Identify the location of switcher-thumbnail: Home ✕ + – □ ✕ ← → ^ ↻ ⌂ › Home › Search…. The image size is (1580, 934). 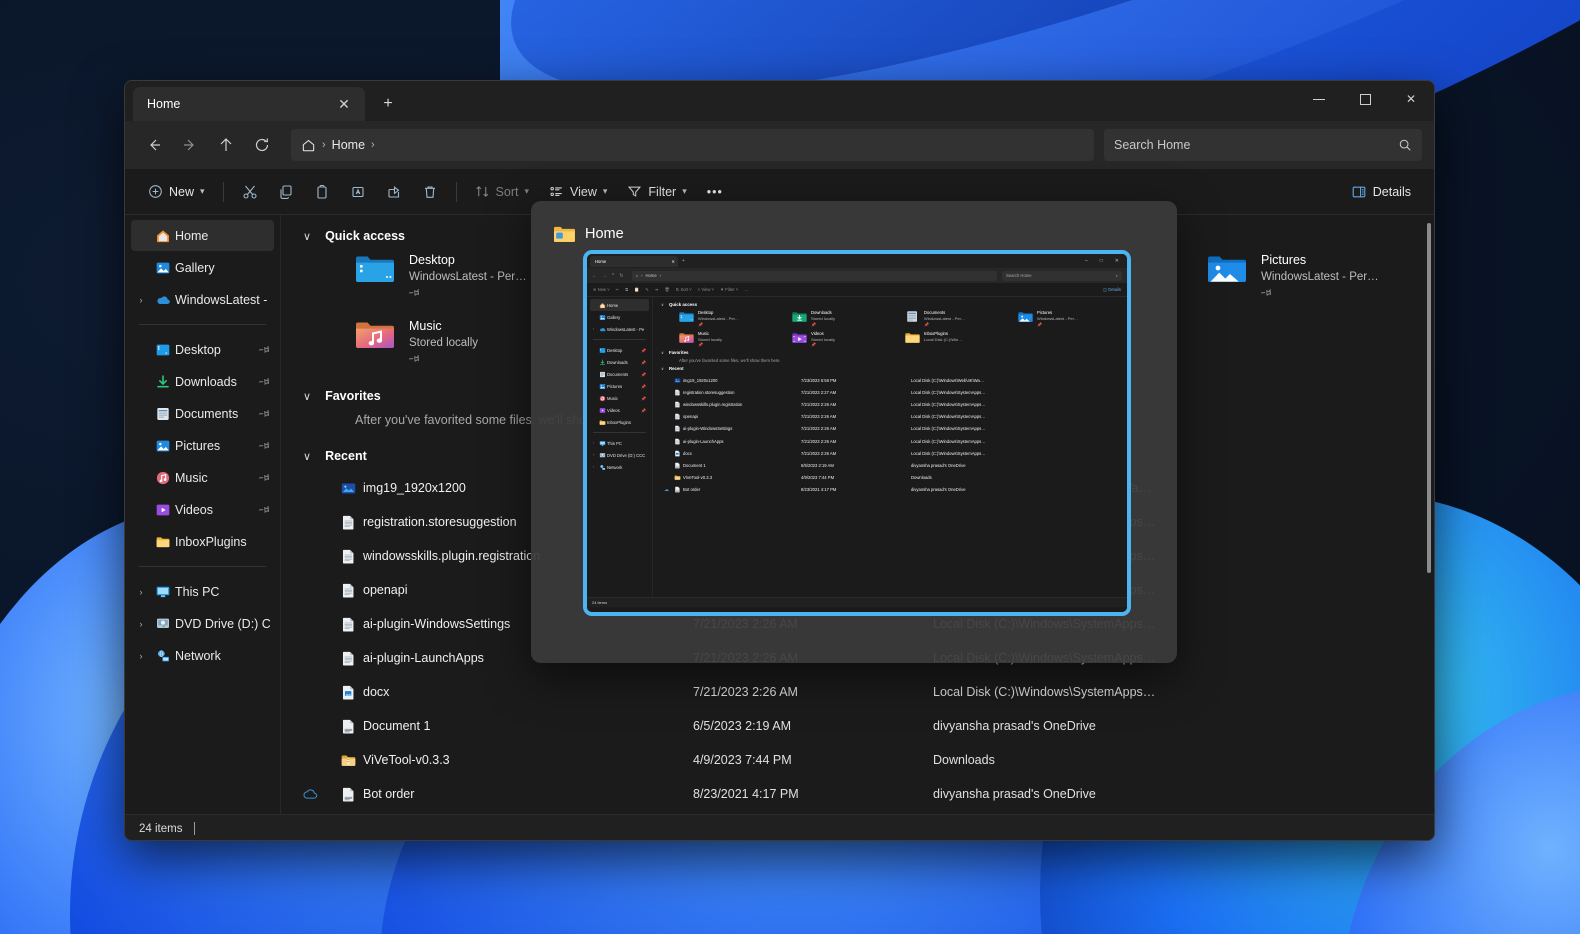
(857, 433).